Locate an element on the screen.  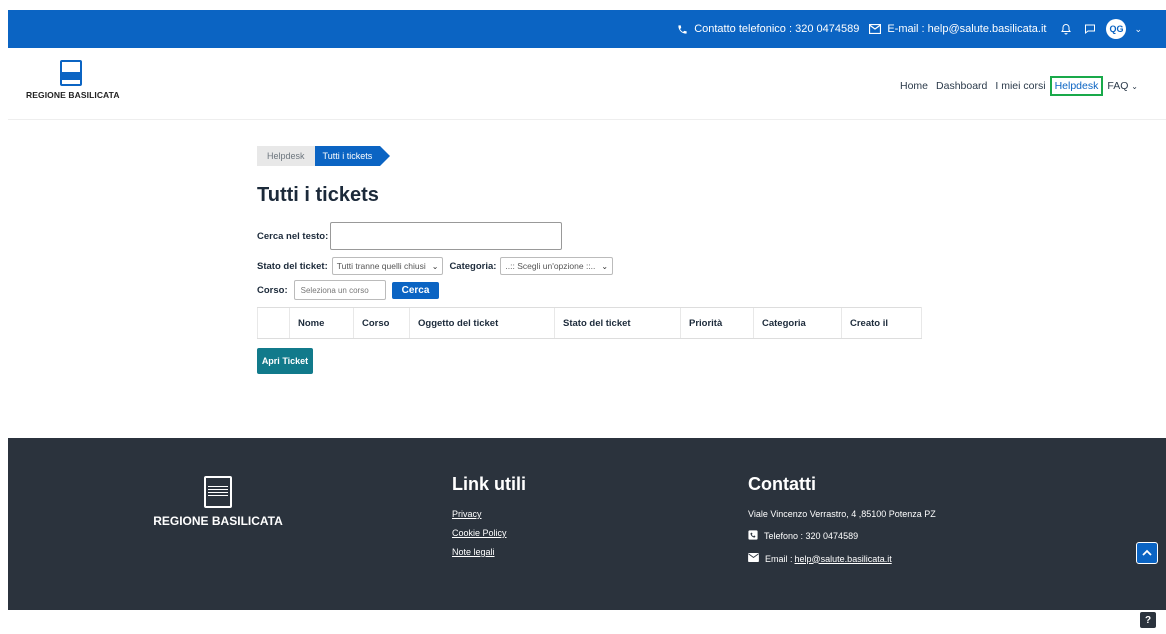
open-ticket-button: Apri Ticket is located at coordinates (285, 361).